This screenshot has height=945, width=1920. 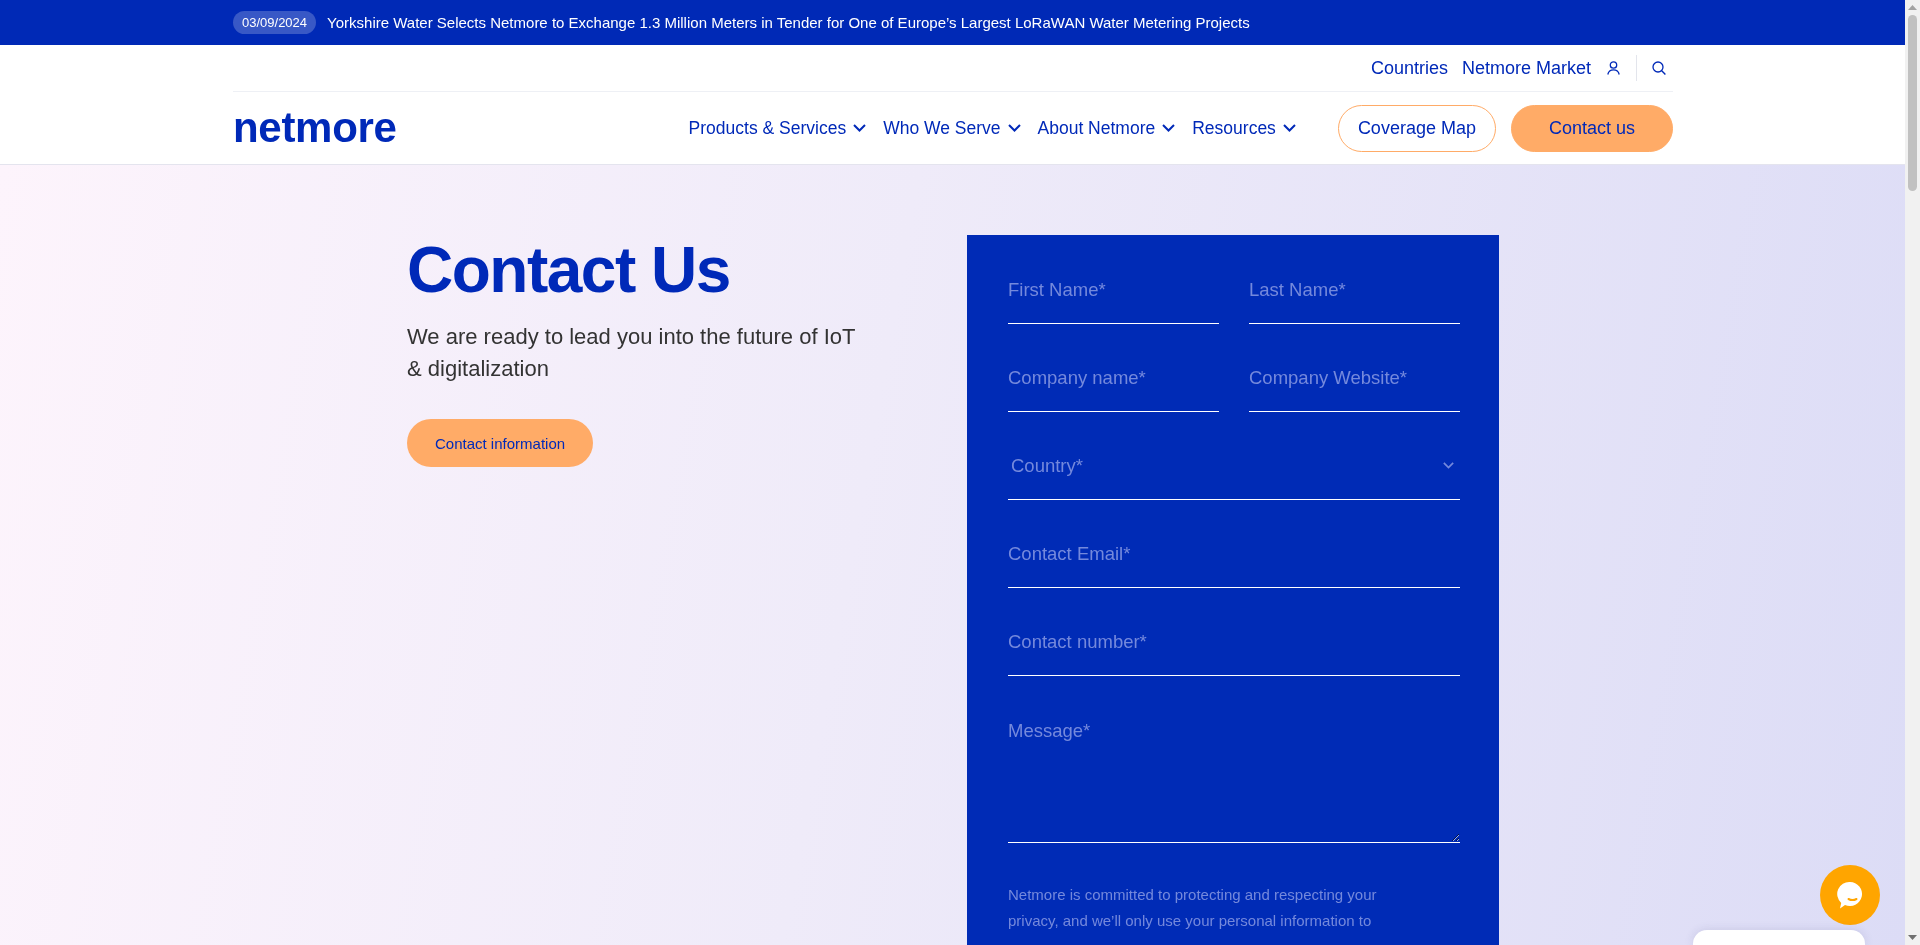 What do you see at coordinates (952, 128) in the screenshot?
I see `nav-menu-item: Who We Serve` at bounding box center [952, 128].